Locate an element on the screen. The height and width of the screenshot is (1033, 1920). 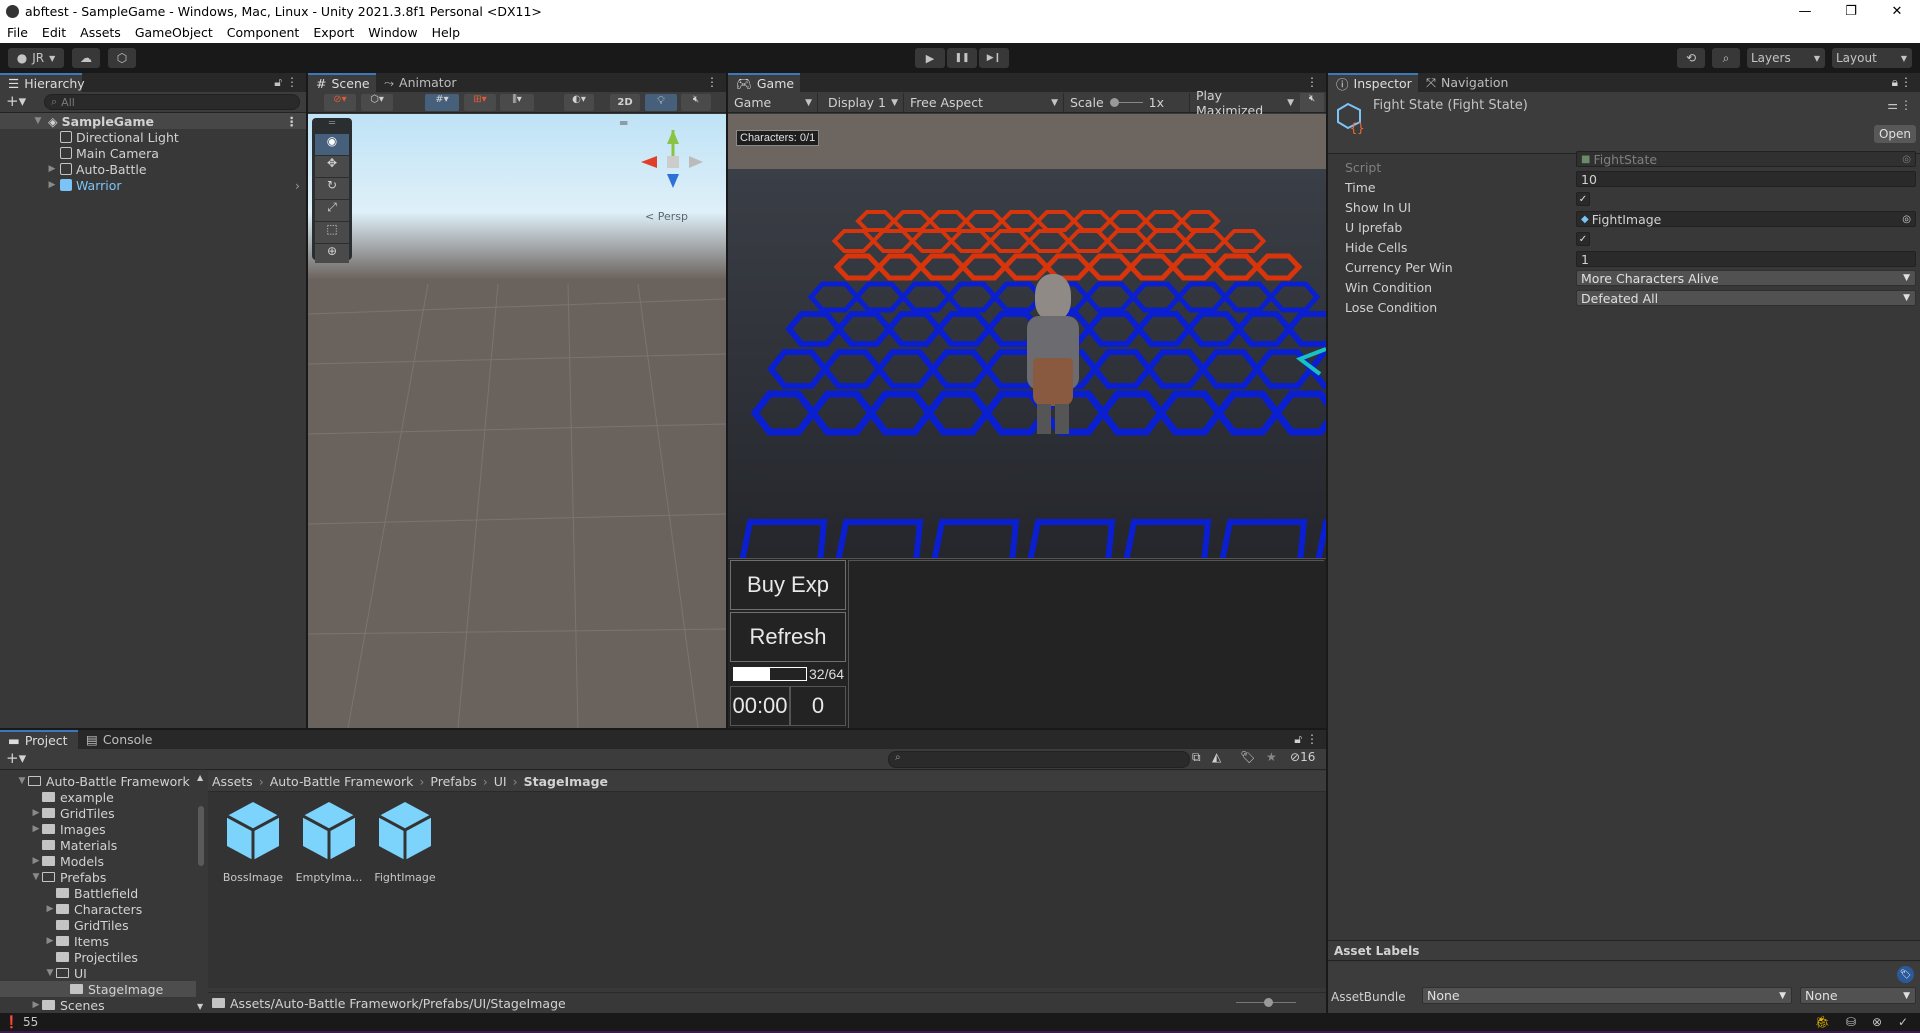
breadcrumb-item: Prefabs is located at coordinates (453, 781).